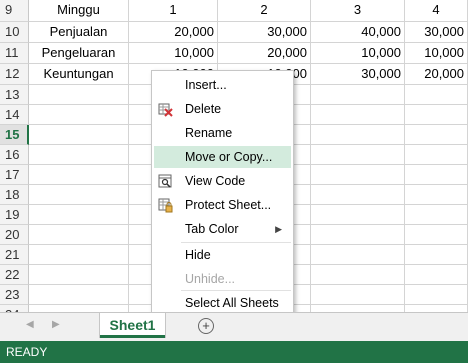  Describe the element at coordinates (165, 181) in the screenshot. I see `view-code-icon` at that location.